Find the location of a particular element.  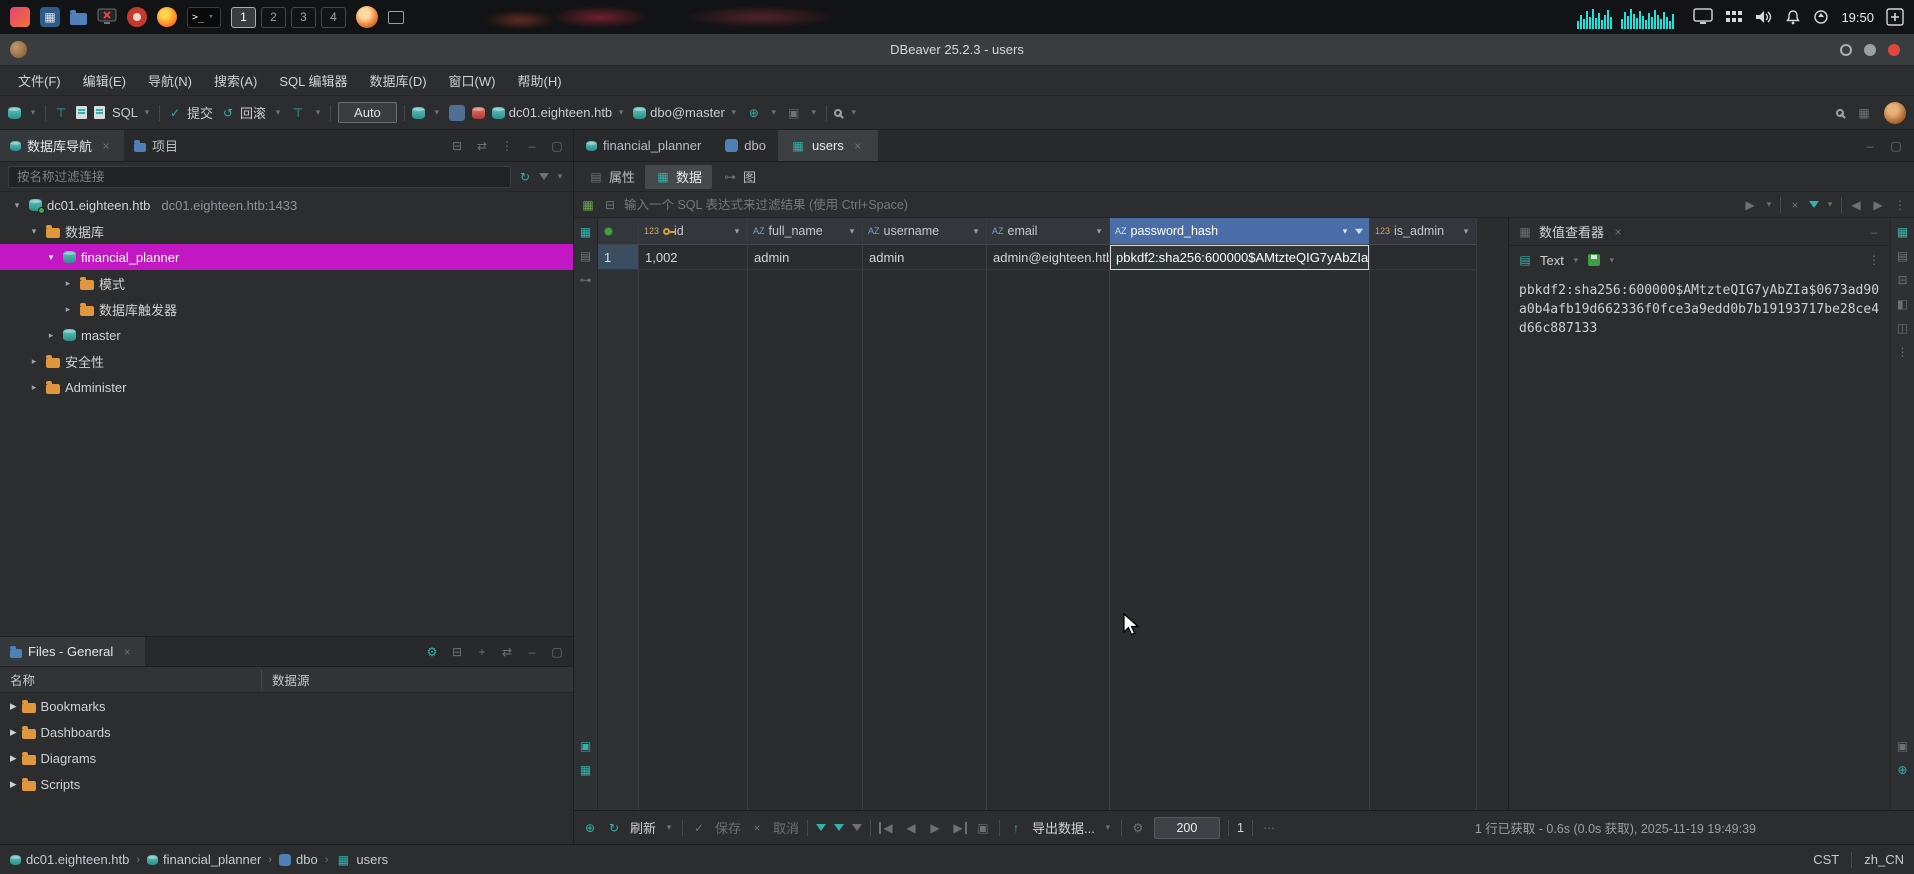

grid-mode-icon is located at coordinates (586, 232).